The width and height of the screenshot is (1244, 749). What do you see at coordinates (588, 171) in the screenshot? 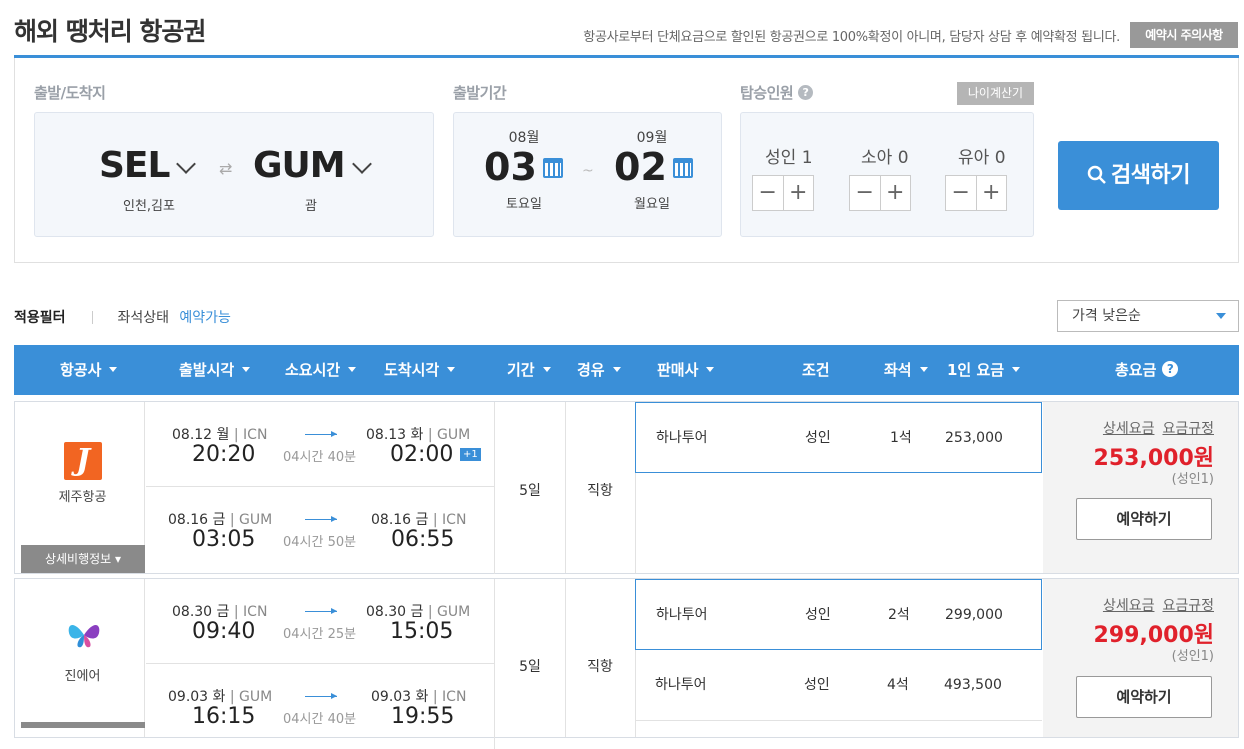
I see `period-tilde: ~` at bounding box center [588, 171].